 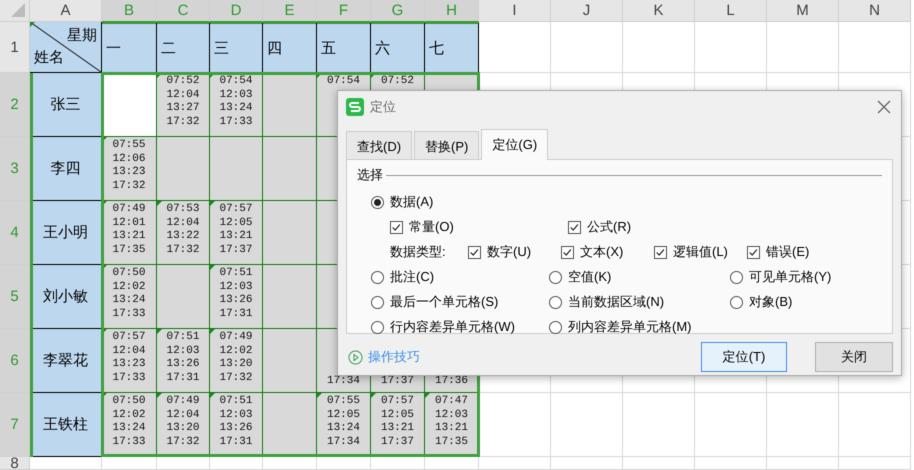 What do you see at coordinates (460, 277) in the screenshot?
I see `radio-option: 批注(C)` at bounding box center [460, 277].